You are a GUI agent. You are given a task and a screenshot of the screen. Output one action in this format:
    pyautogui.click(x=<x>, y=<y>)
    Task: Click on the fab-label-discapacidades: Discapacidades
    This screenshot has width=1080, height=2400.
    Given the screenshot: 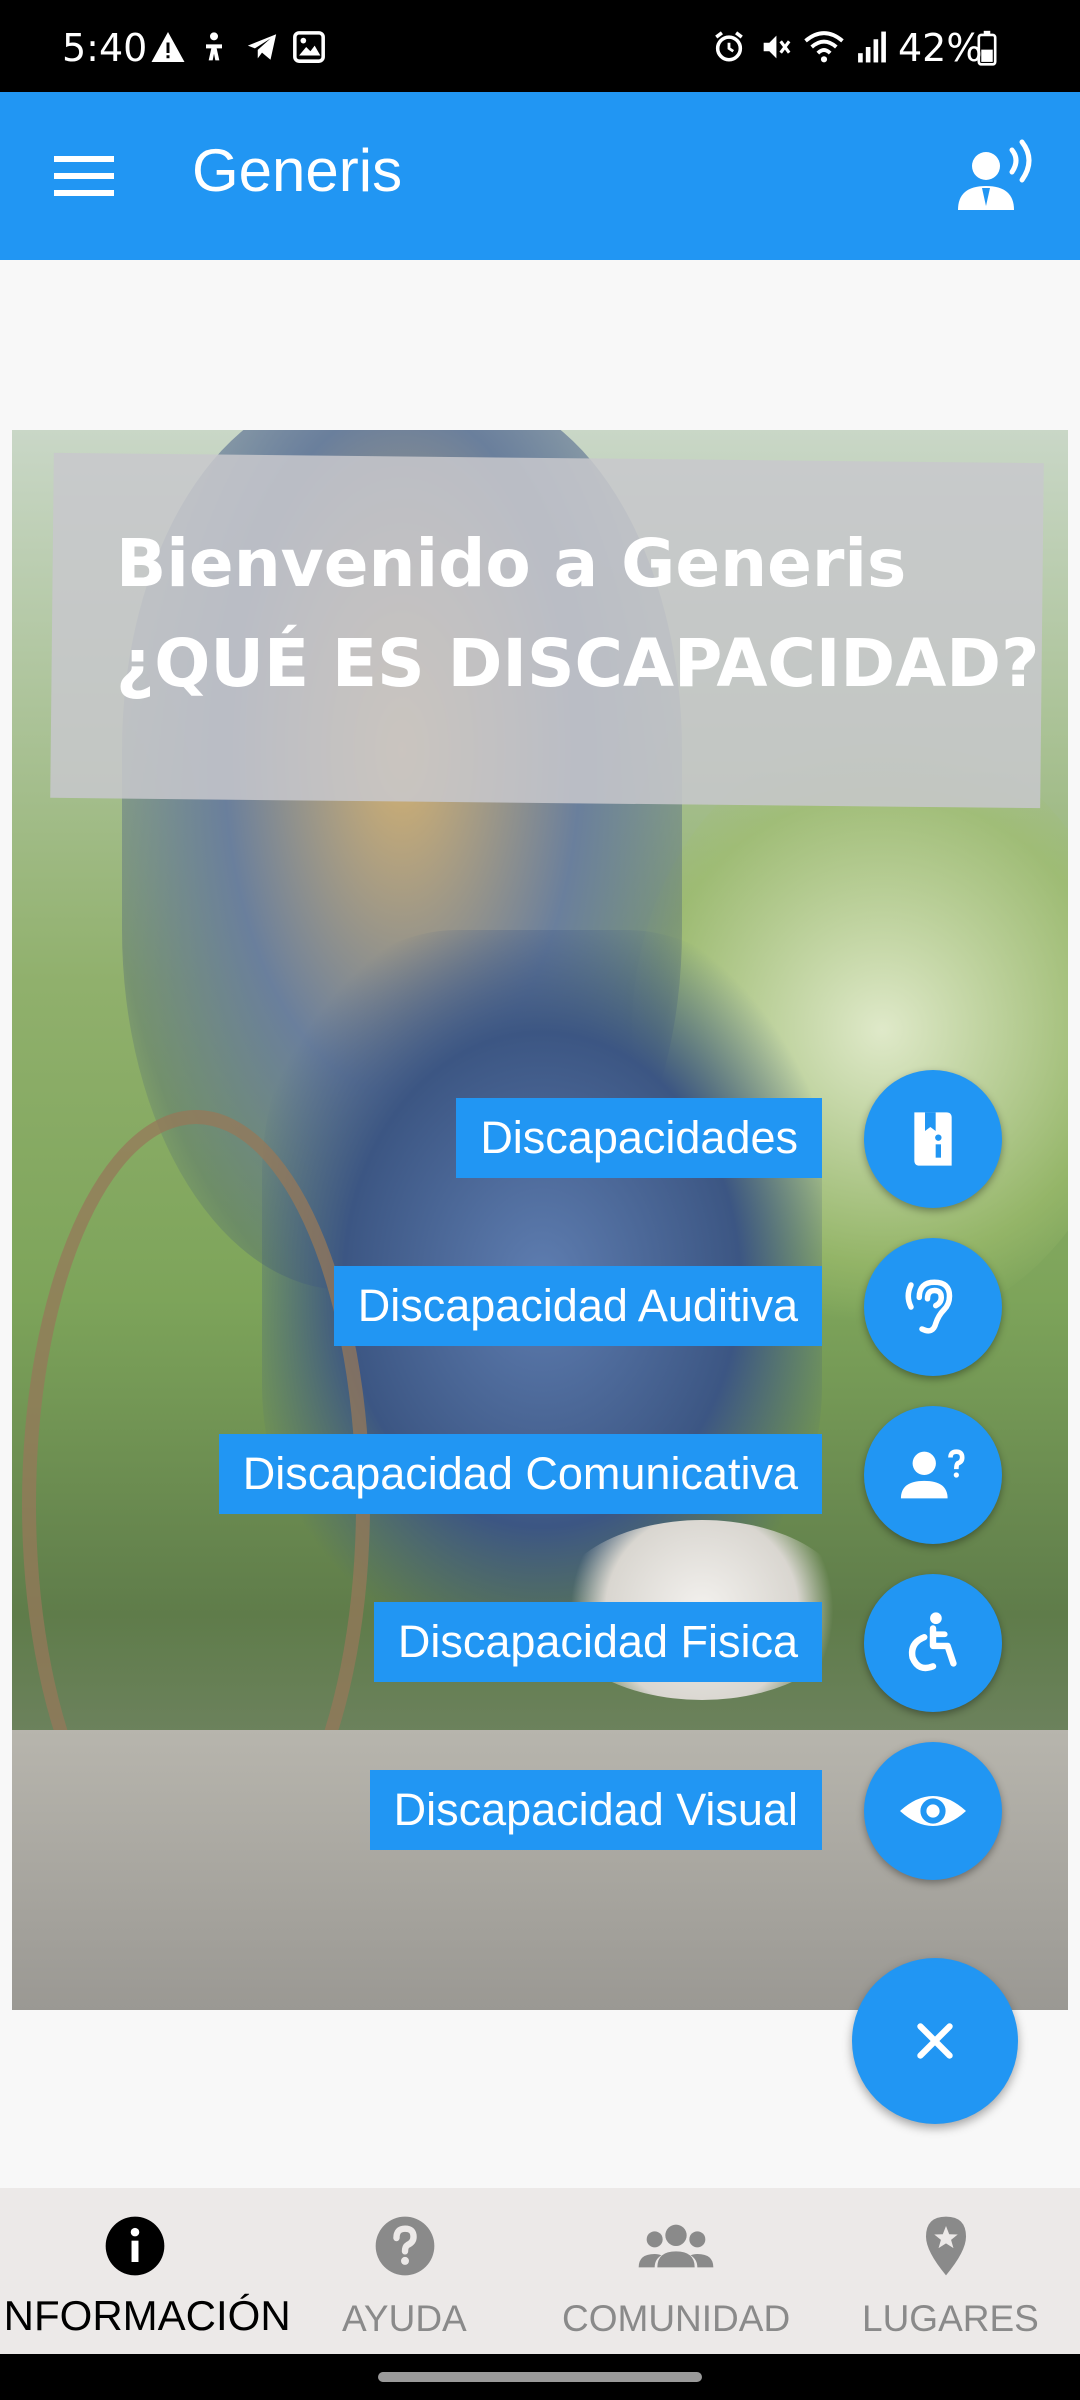 What is the action you would take?
    pyautogui.click(x=639, y=1138)
    